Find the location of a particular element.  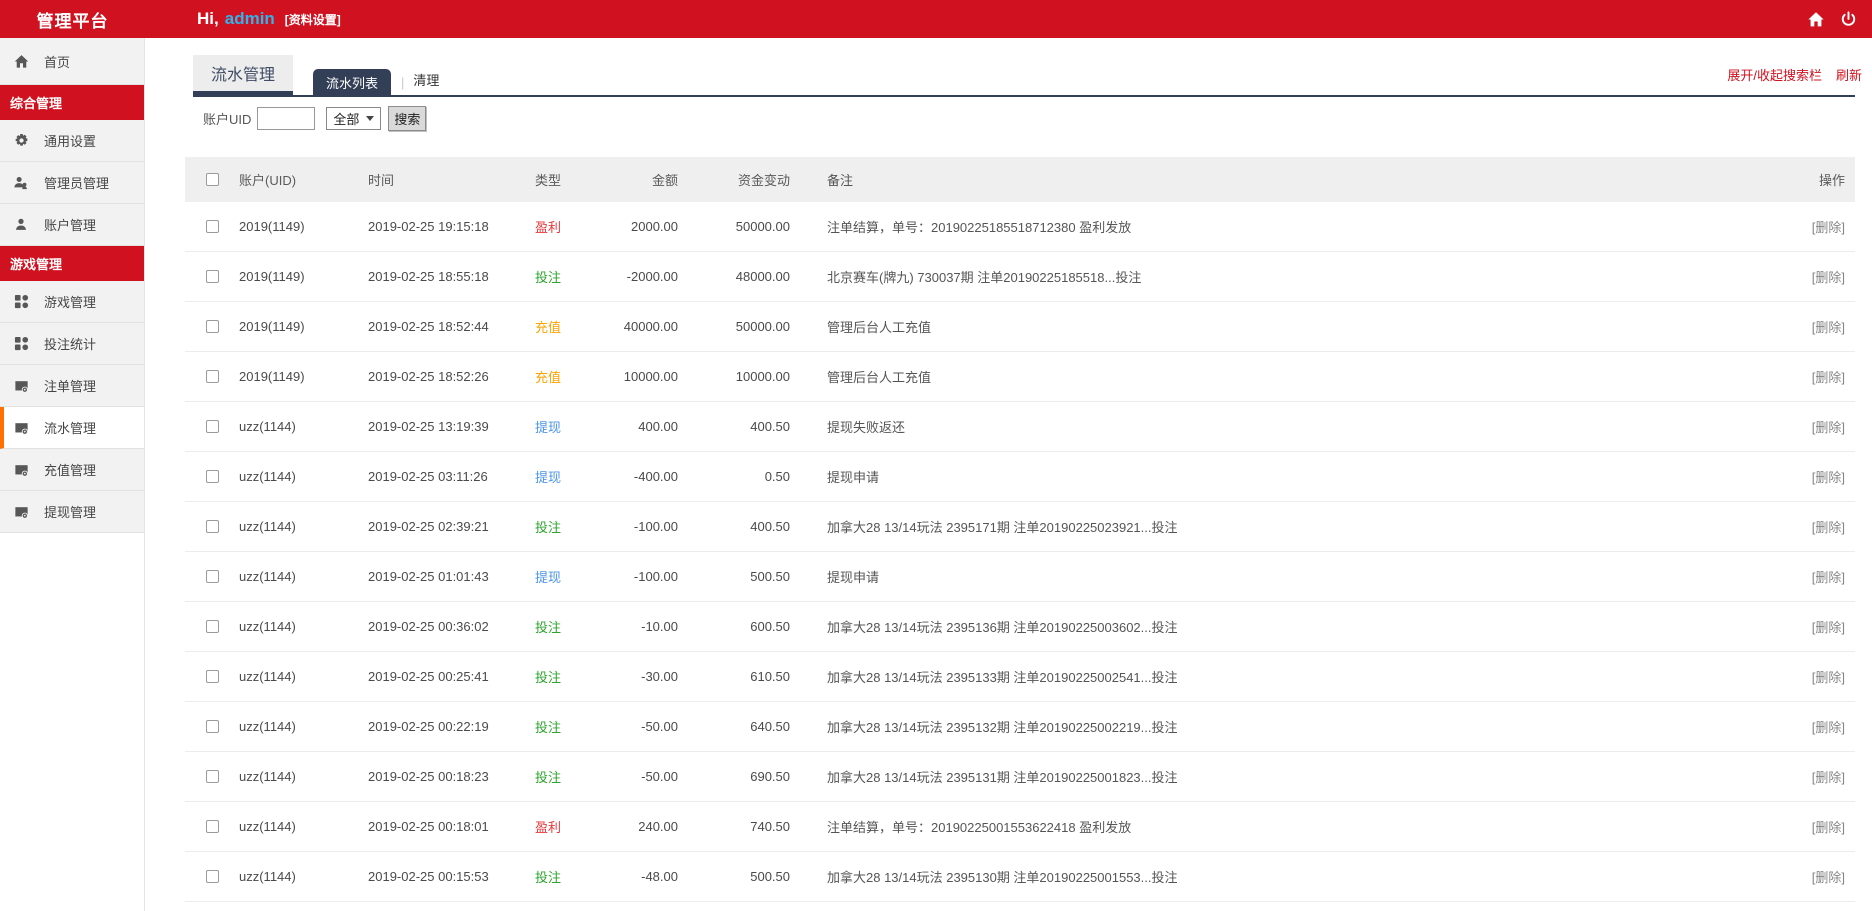

time-cell: 2019-02-25 19:15:18 is located at coordinates (428, 226).